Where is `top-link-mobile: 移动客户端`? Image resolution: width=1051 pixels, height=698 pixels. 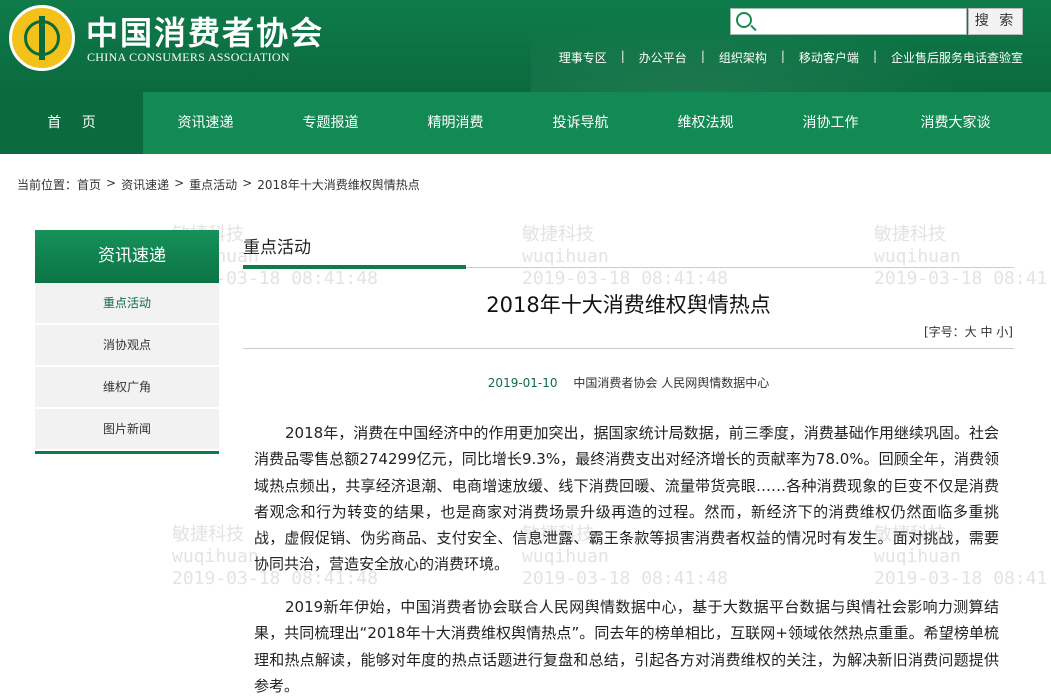 top-link-mobile: 移动客户端 is located at coordinates (829, 57).